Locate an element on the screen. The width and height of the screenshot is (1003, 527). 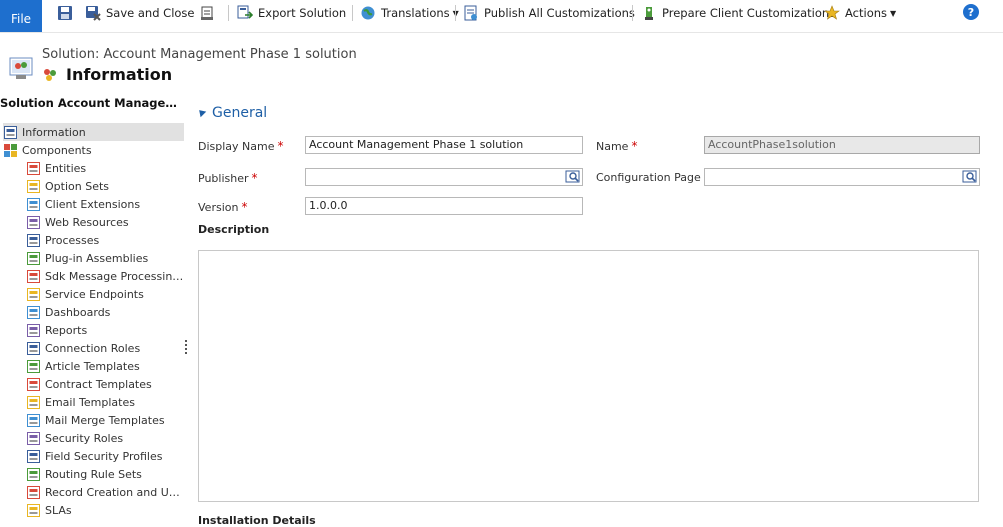
mail-merge-templates-icon is located at coordinates (33, 420).